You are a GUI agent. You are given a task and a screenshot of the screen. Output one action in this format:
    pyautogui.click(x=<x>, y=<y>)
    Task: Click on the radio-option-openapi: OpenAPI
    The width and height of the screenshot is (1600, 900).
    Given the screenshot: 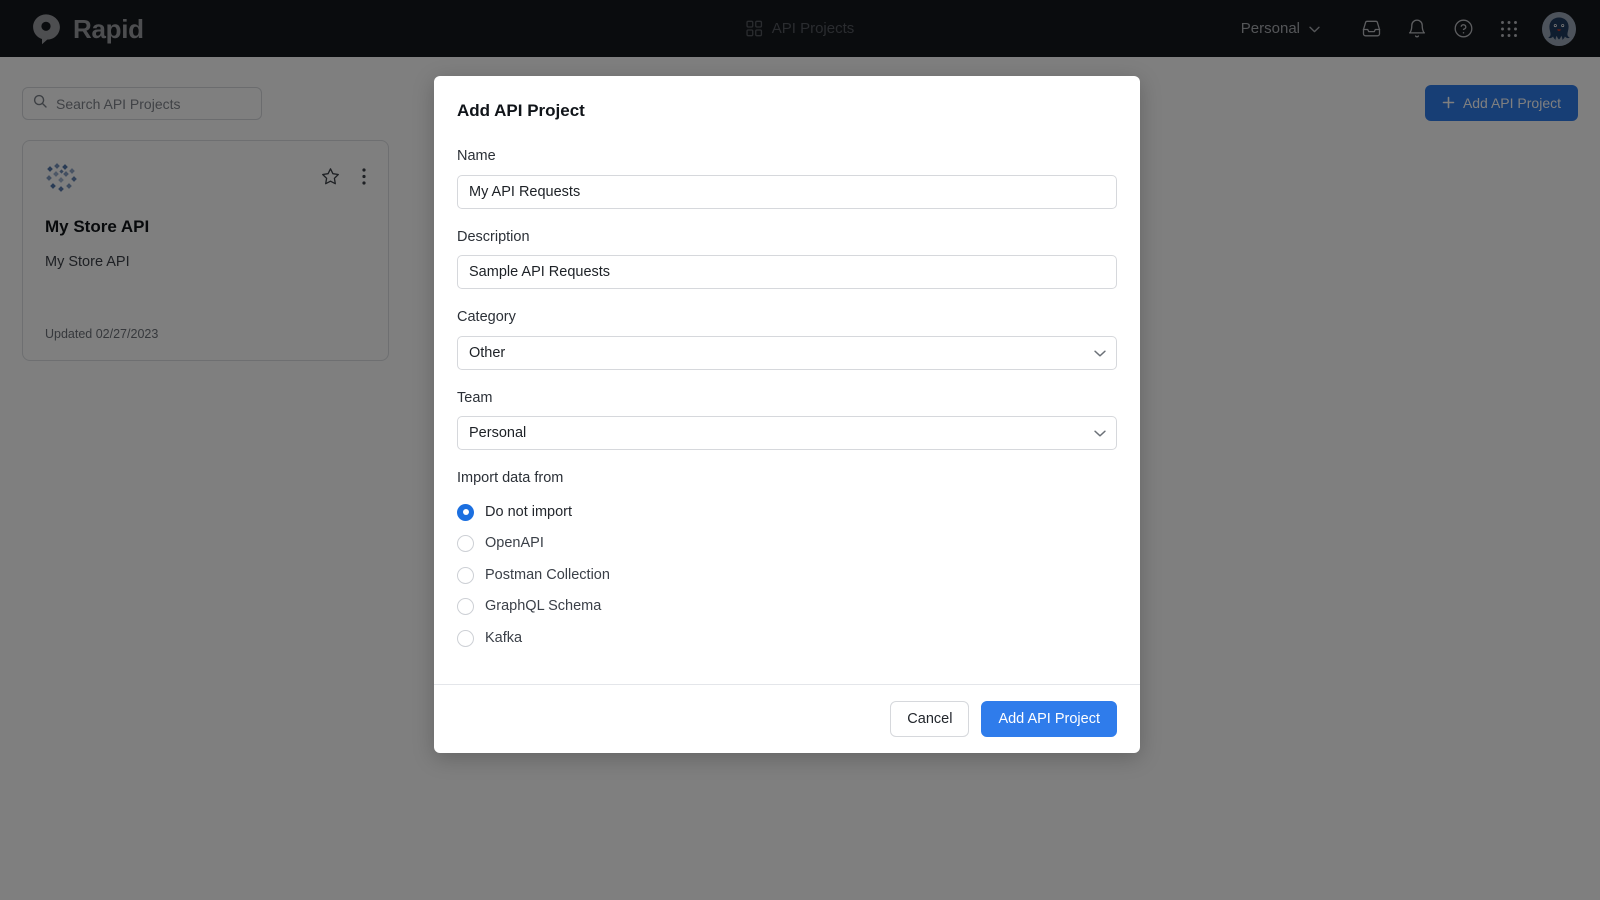 What is the action you would take?
    pyautogui.click(x=787, y=544)
    